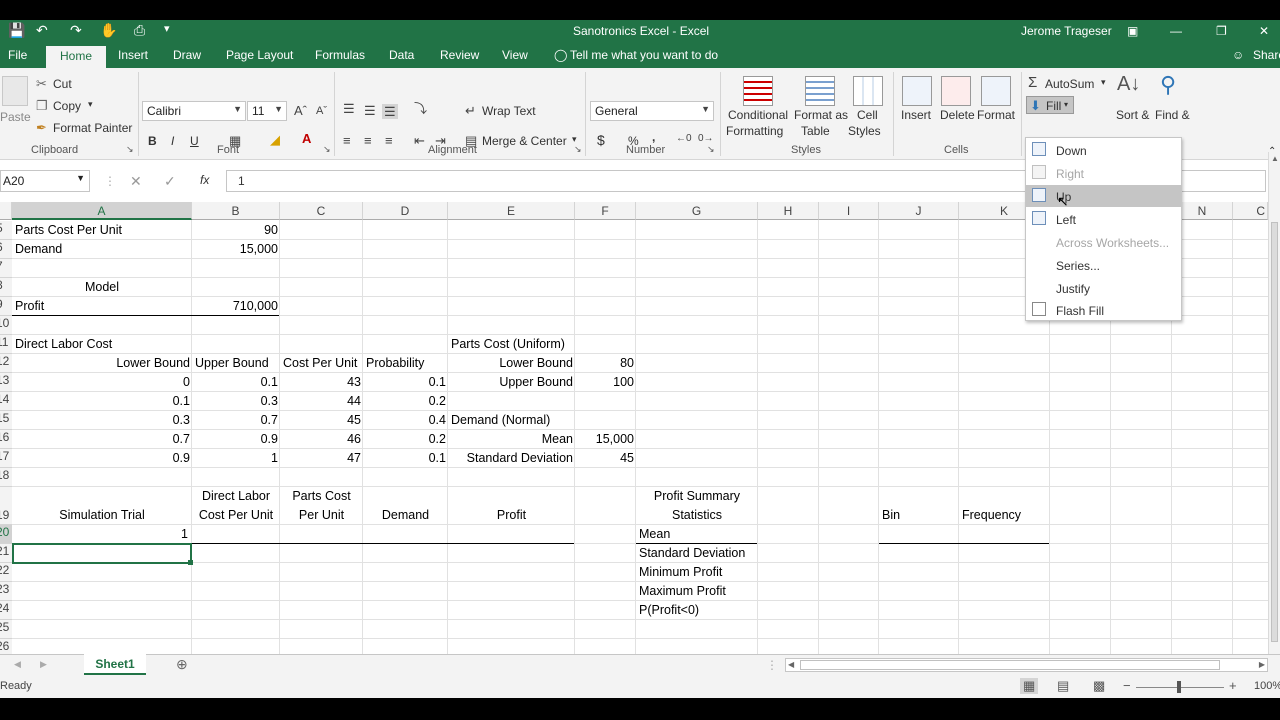 This screenshot has height=720, width=1280. I want to click on tab-view: View, so click(515, 55).